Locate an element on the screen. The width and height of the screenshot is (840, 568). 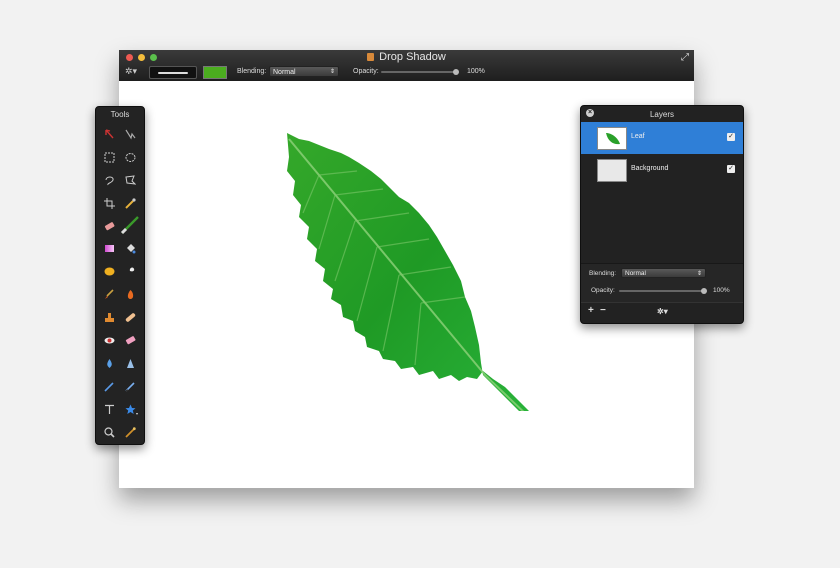
color-well is located at coordinates (215, 72).